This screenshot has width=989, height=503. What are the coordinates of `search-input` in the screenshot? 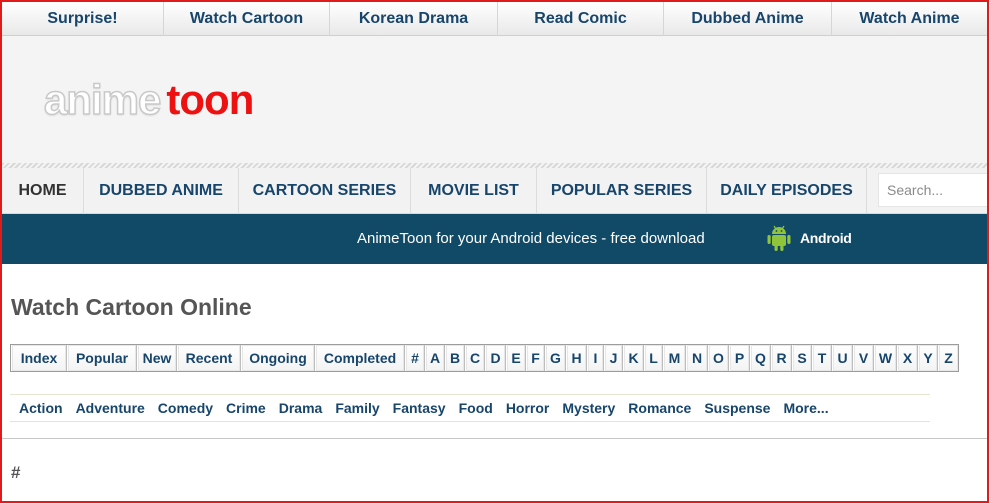 It's located at (932, 190).